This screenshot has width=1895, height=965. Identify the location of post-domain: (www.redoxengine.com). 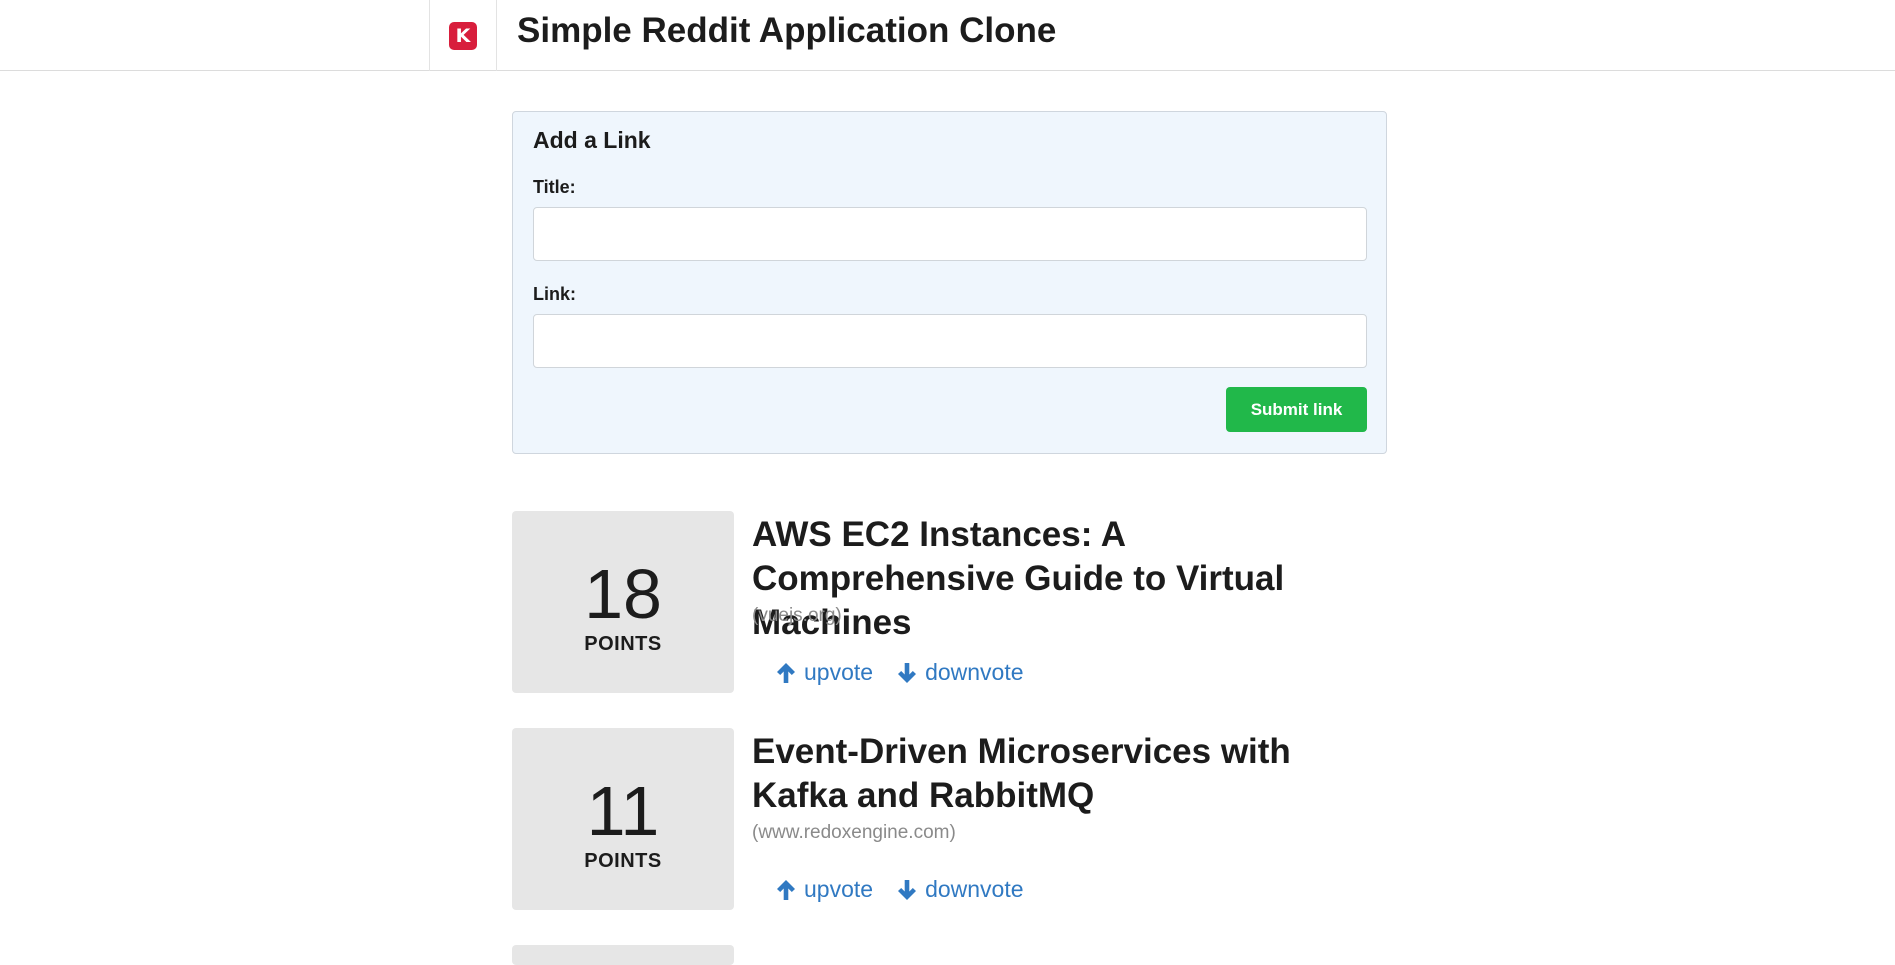
(854, 832).